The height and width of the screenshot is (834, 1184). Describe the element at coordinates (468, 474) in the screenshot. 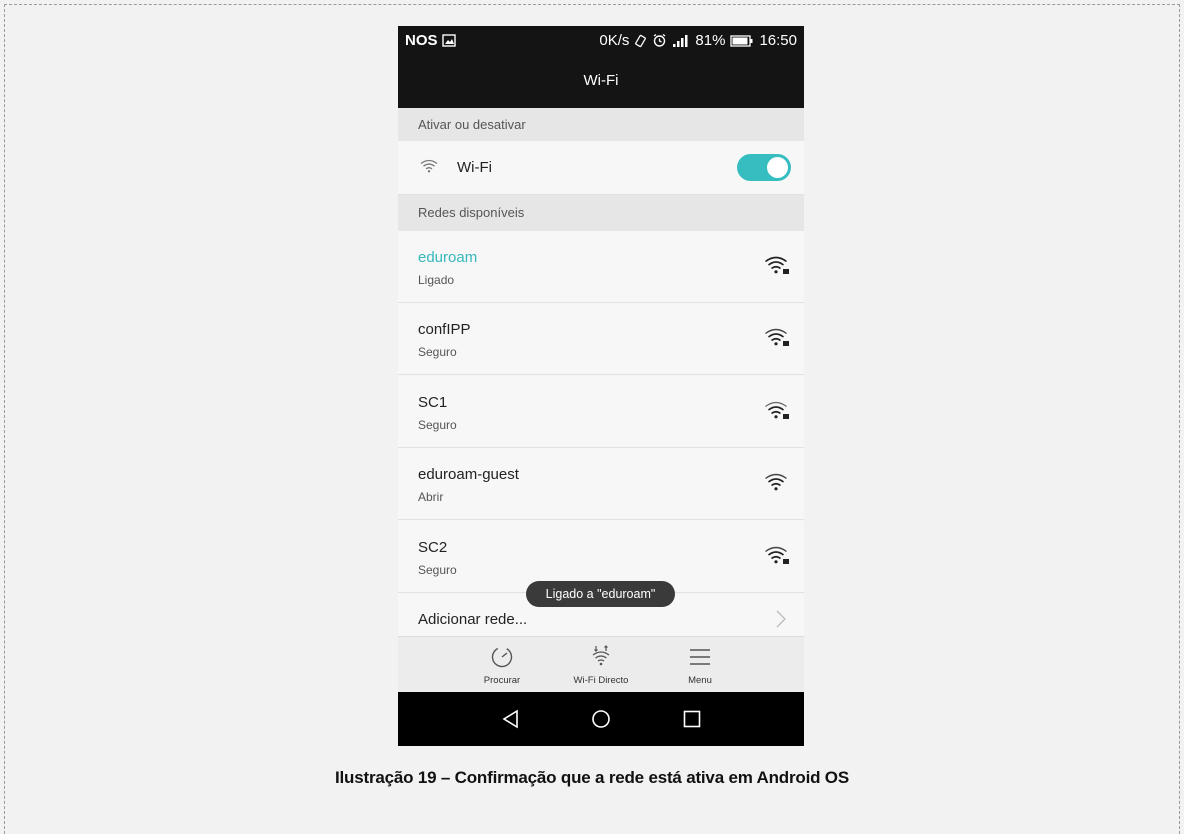

I see `network-name: eduroam-guest` at that location.